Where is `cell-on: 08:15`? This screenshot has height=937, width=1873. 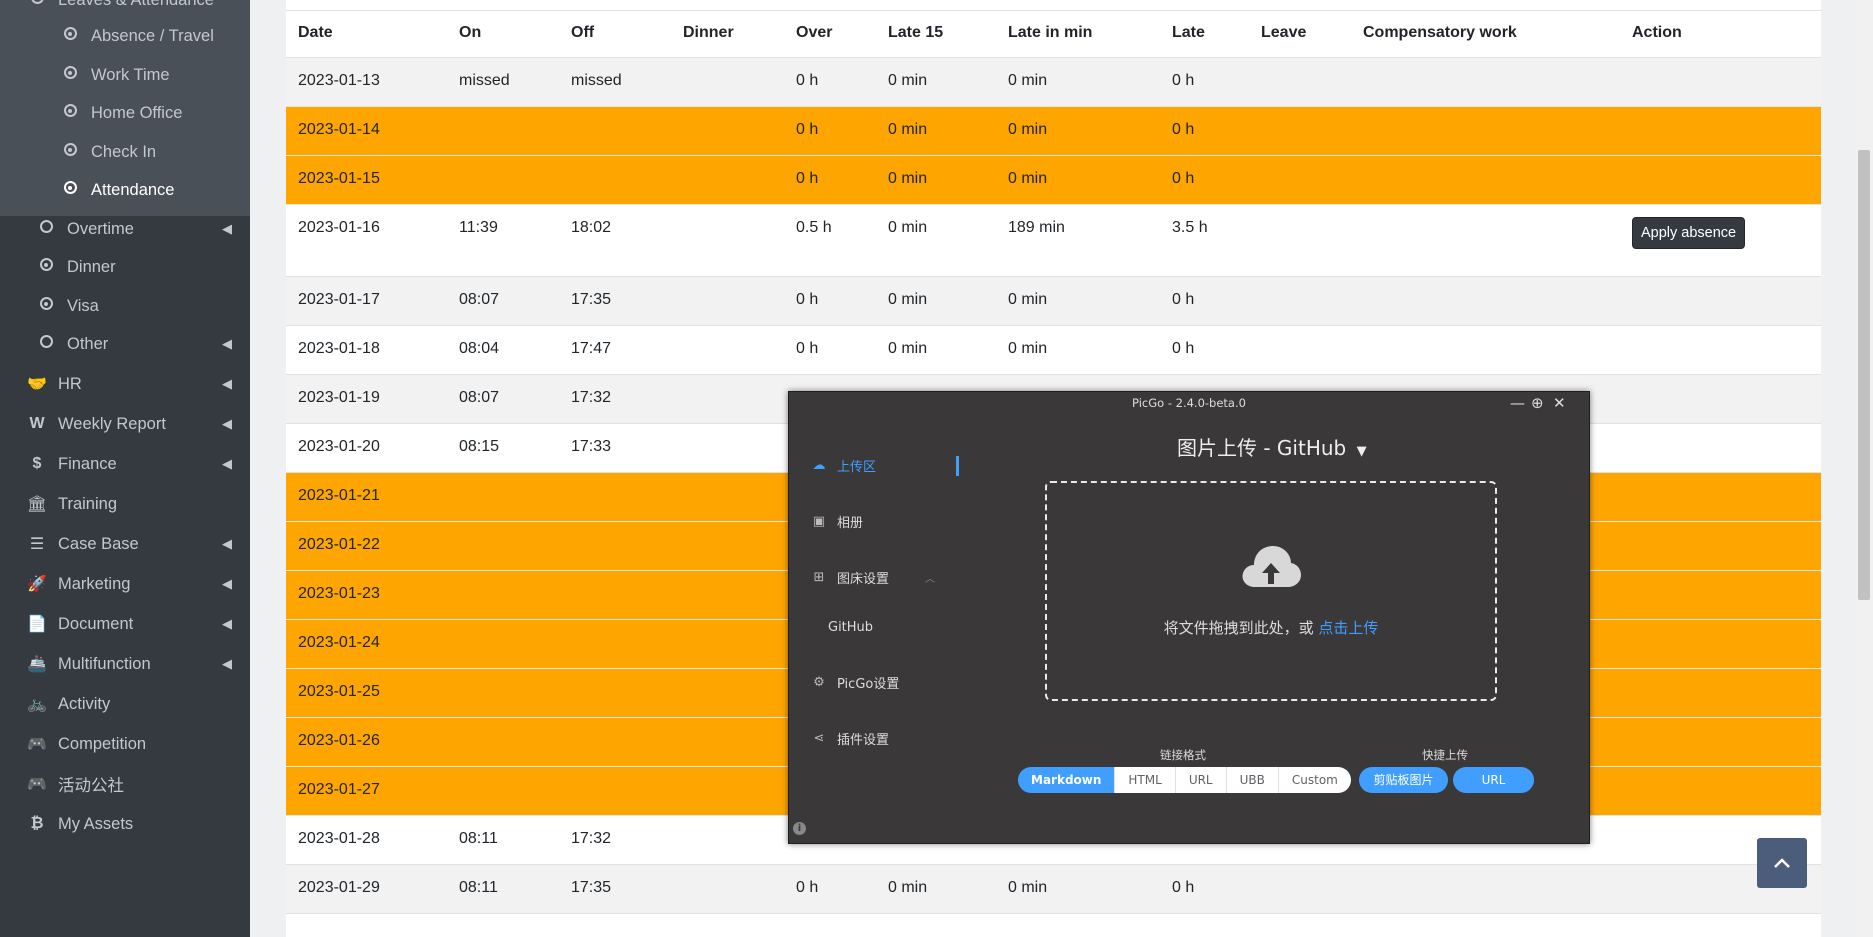 cell-on: 08:15 is located at coordinates (479, 446).